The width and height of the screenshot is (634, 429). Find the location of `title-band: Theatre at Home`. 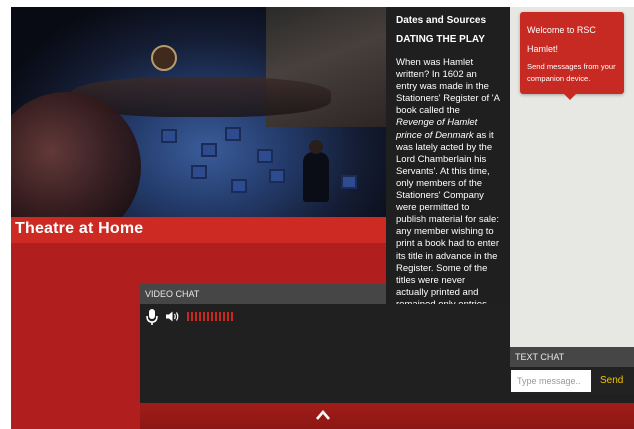

title-band: Theatre at Home is located at coordinates (198, 230).